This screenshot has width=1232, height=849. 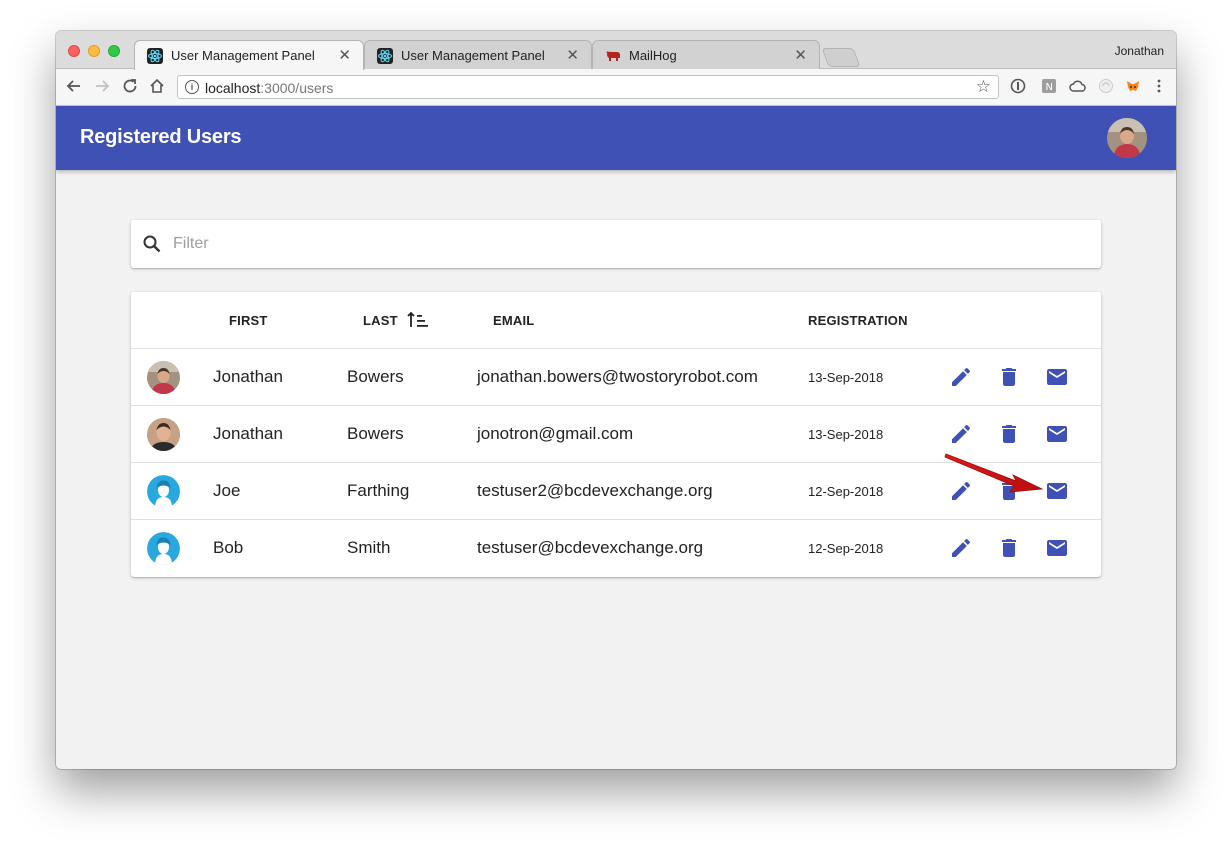 I want to click on url-text: localhost:3000/users, so click(x=269, y=88).